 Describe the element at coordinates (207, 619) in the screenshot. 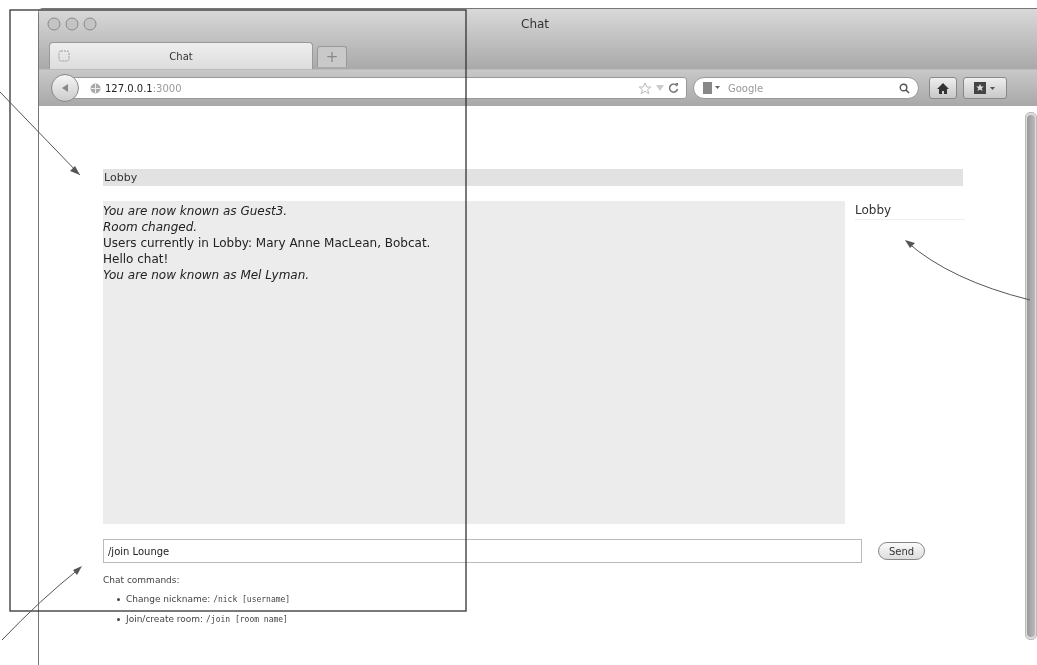

I see `command-item: Join/create room: /join [room name]` at that location.